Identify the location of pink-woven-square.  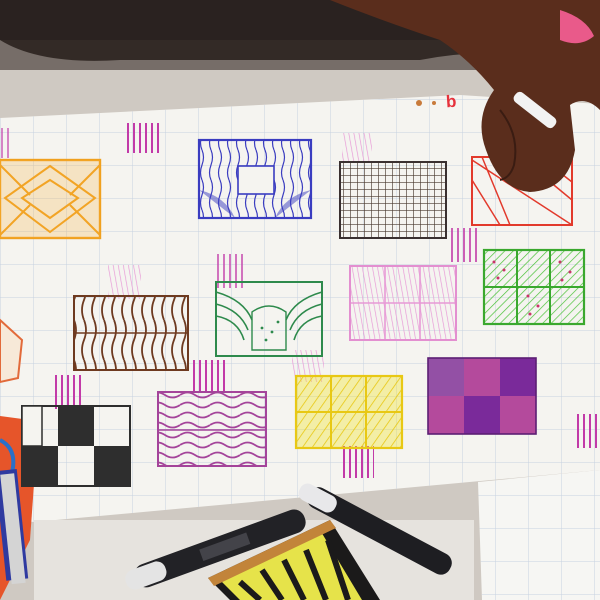
(403, 303).